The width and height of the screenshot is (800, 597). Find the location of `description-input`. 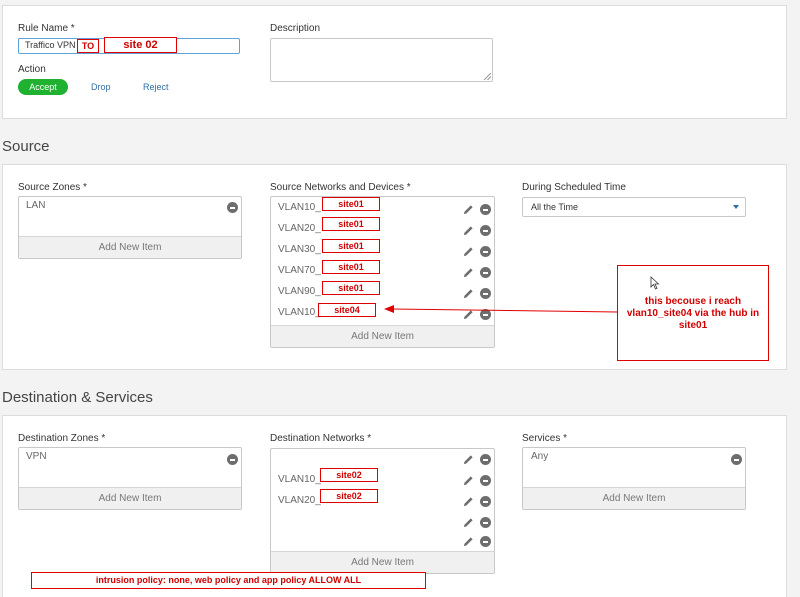

description-input is located at coordinates (381, 60).